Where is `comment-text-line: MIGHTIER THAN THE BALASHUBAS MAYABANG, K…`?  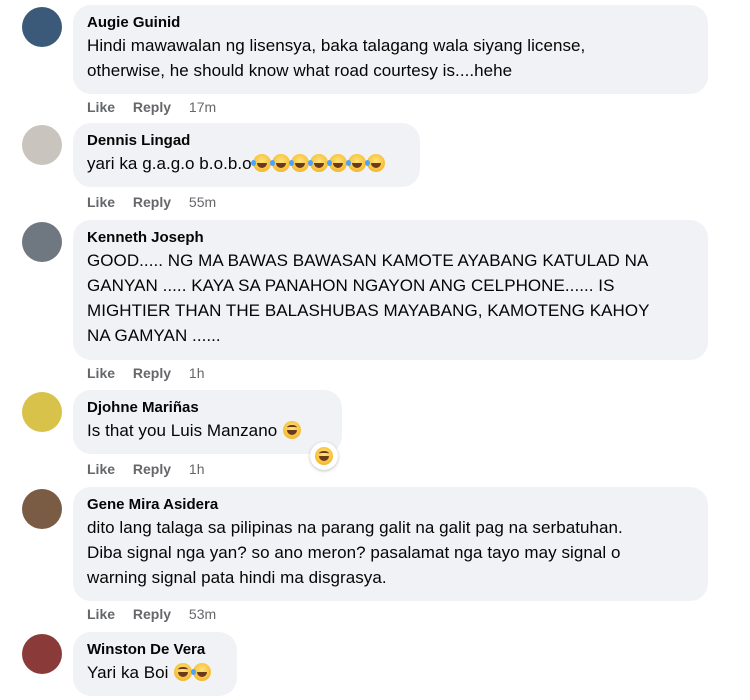 comment-text-line: MIGHTIER THAN THE BALASHUBAS MAYABANG, K… is located at coordinates (368, 310).